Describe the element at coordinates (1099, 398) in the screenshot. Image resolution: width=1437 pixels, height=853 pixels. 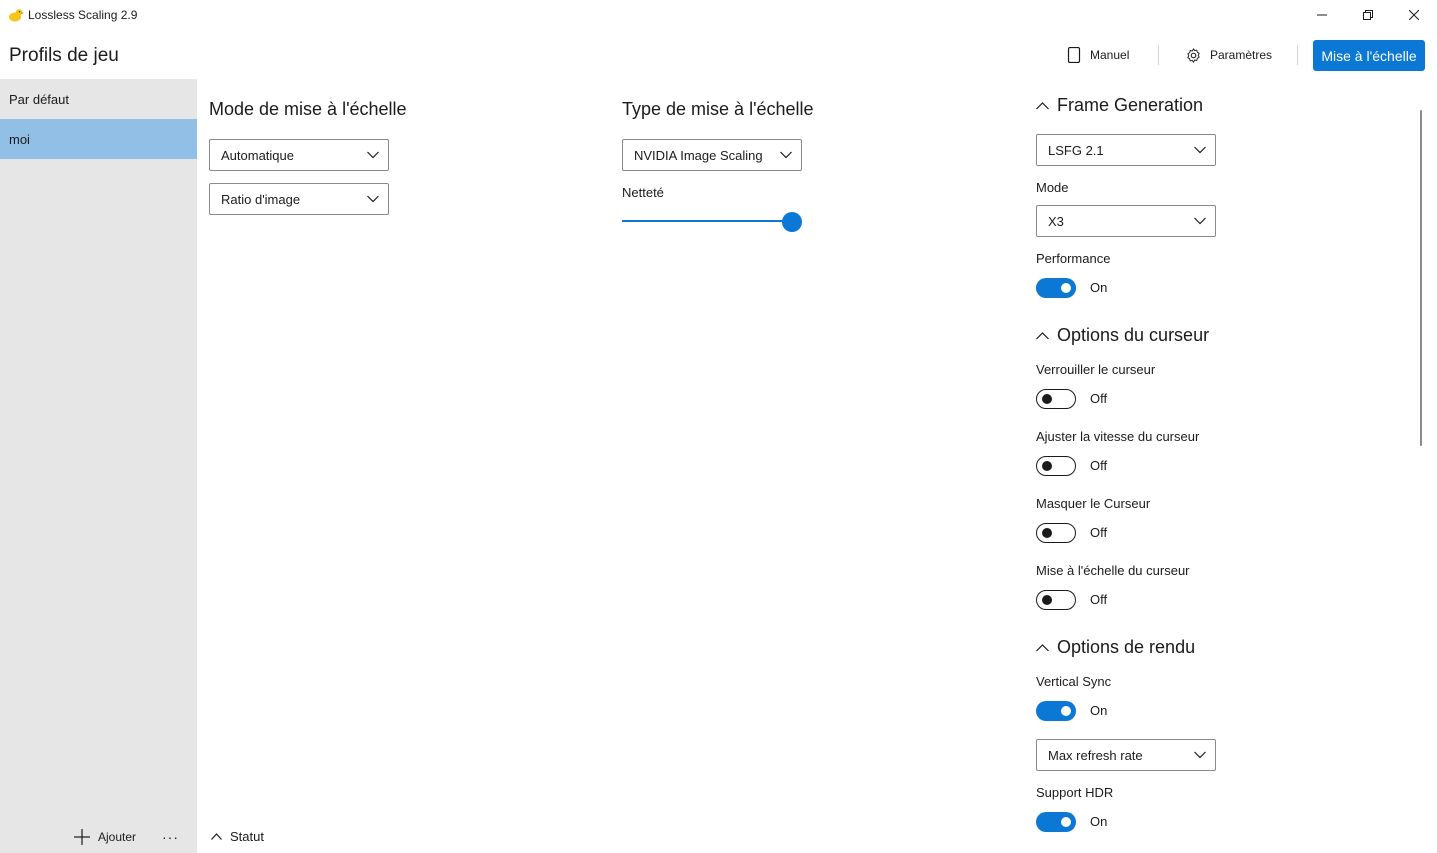
I see `lock-cursor-state: Off` at that location.